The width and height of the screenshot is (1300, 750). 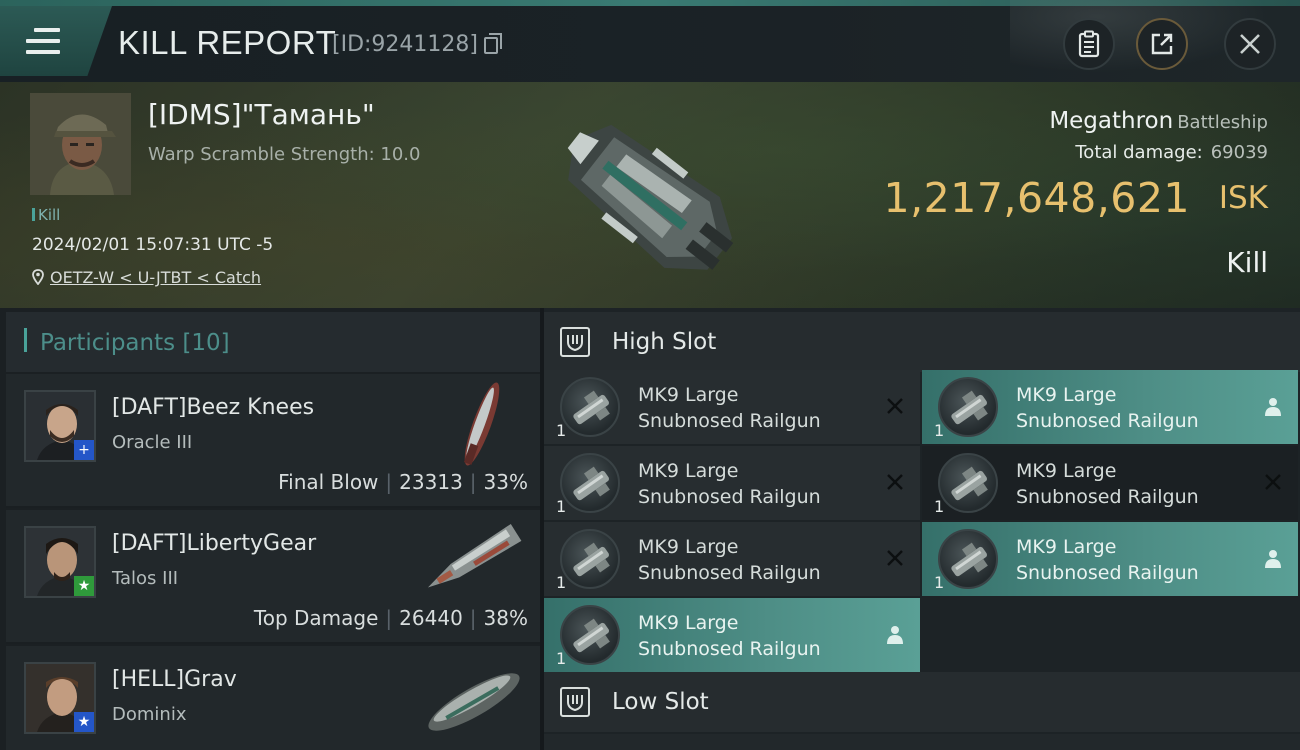 I want to click on participant-row: ★ [HELL]Grav Dominix, so click(x=273, y=698).